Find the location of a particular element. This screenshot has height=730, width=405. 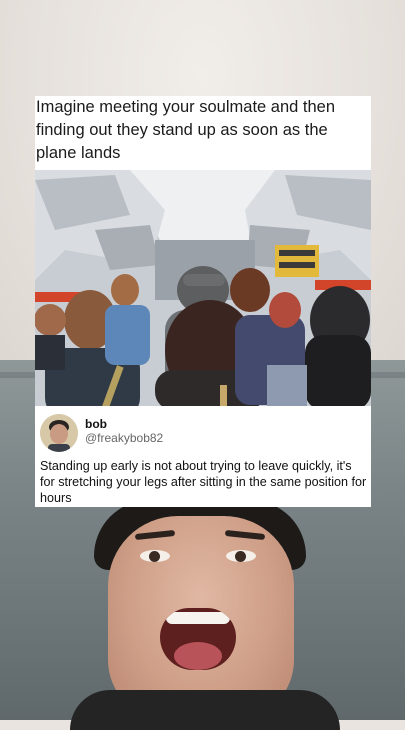

tweet-author-name: bob is located at coordinates (96, 424).